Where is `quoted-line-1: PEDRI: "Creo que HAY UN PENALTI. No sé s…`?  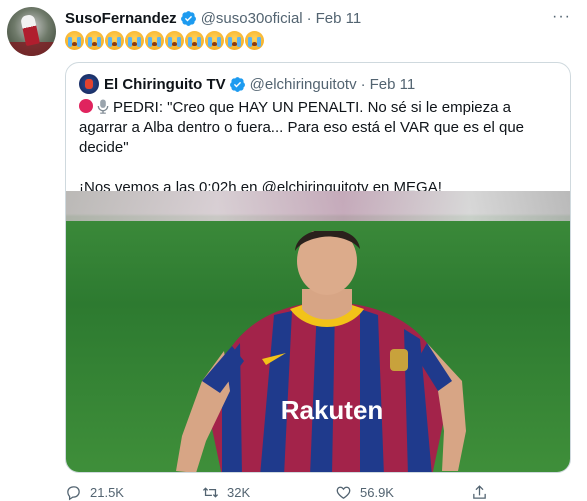
quoted-line-1: PEDRI: "Creo que HAY UN PENALTI. No sé s… is located at coordinates (301, 127).